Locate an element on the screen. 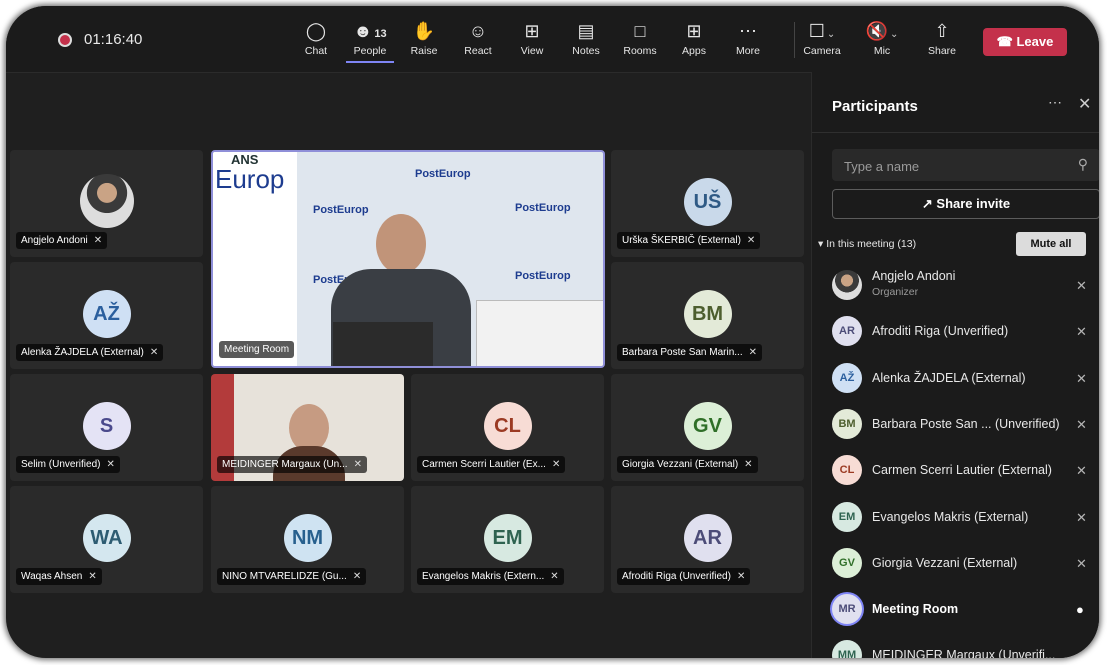  participant-name: Meeting Room is located at coordinates (915, 609).